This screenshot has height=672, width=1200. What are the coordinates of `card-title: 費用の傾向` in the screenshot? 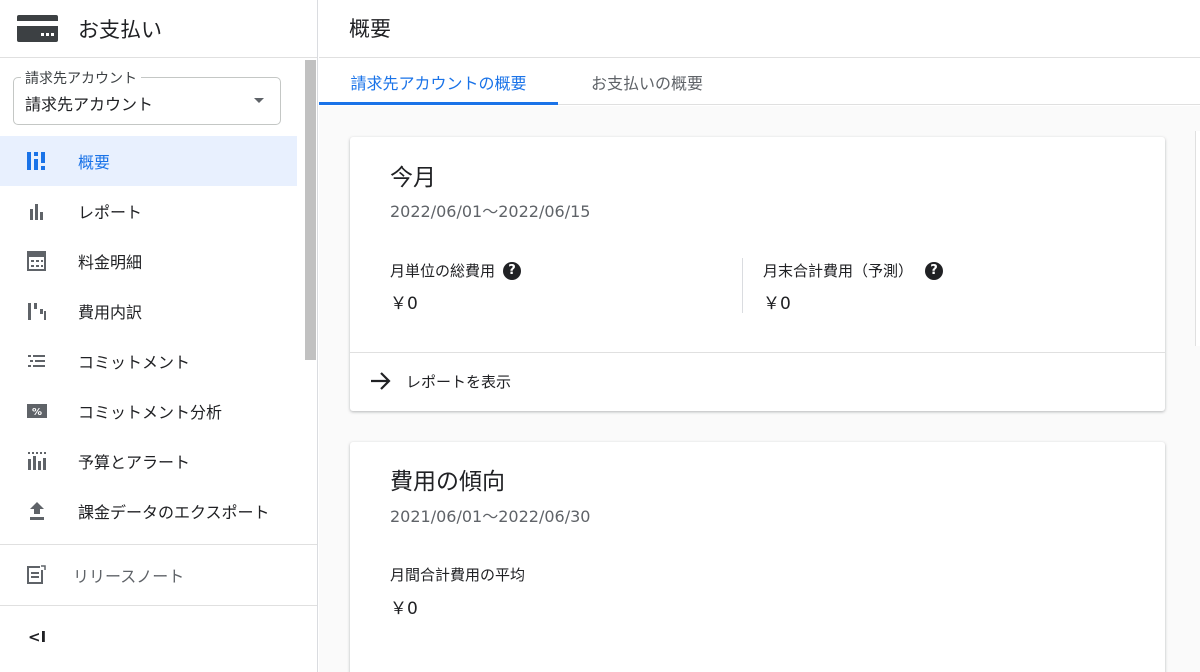 It's located at (447, 482).